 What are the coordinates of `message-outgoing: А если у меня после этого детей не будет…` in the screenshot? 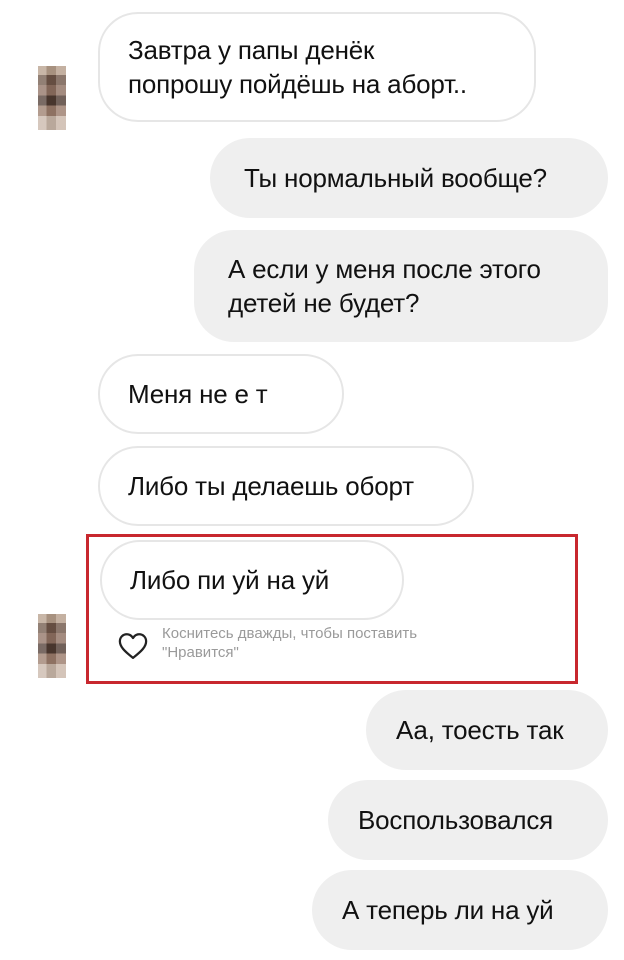 It's located at (401, 286).